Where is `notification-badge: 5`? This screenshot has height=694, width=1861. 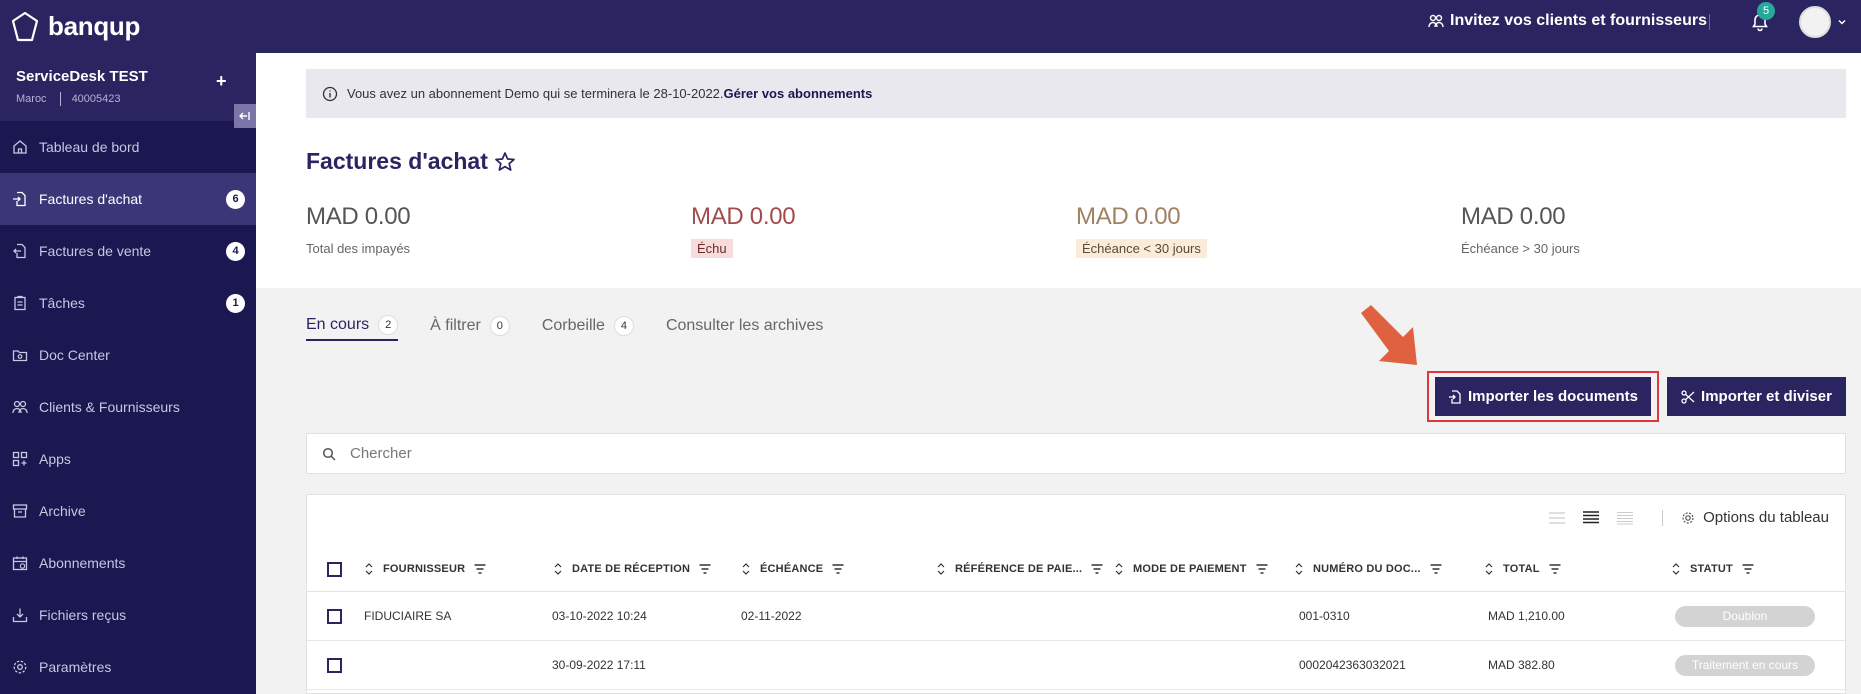
notification-badge: 5 is located at coordinates (1766, 11).